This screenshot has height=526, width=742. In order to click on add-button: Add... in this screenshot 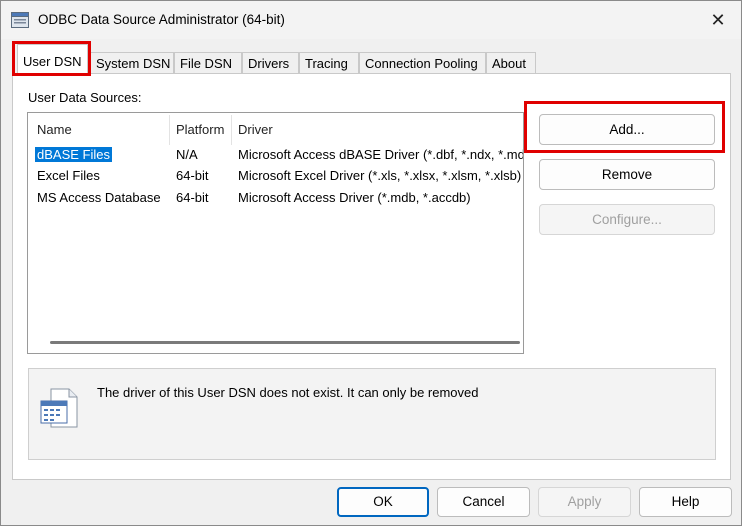, I will do `click(627, 129)`.